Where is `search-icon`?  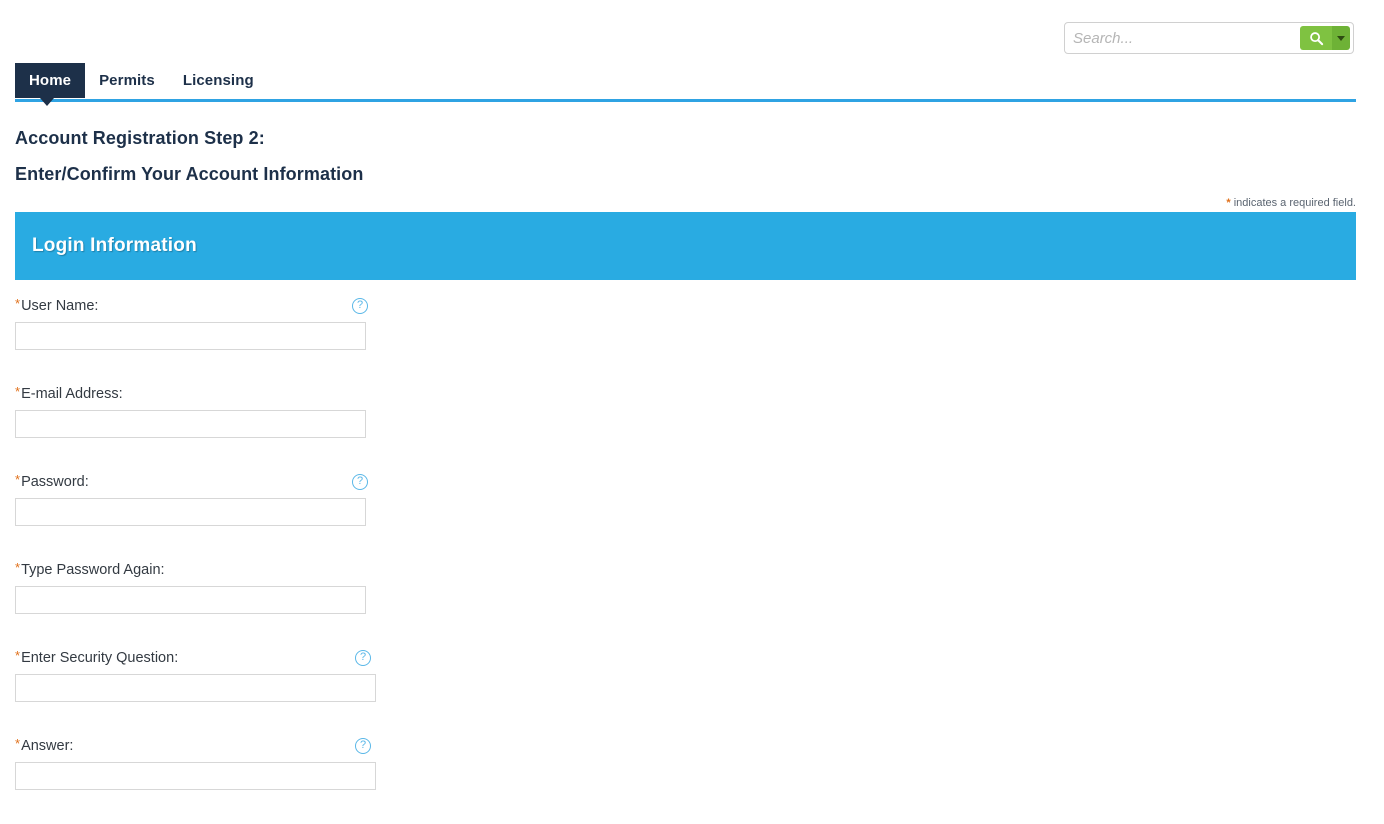
search-icon is located at coordinates (1316, 38).